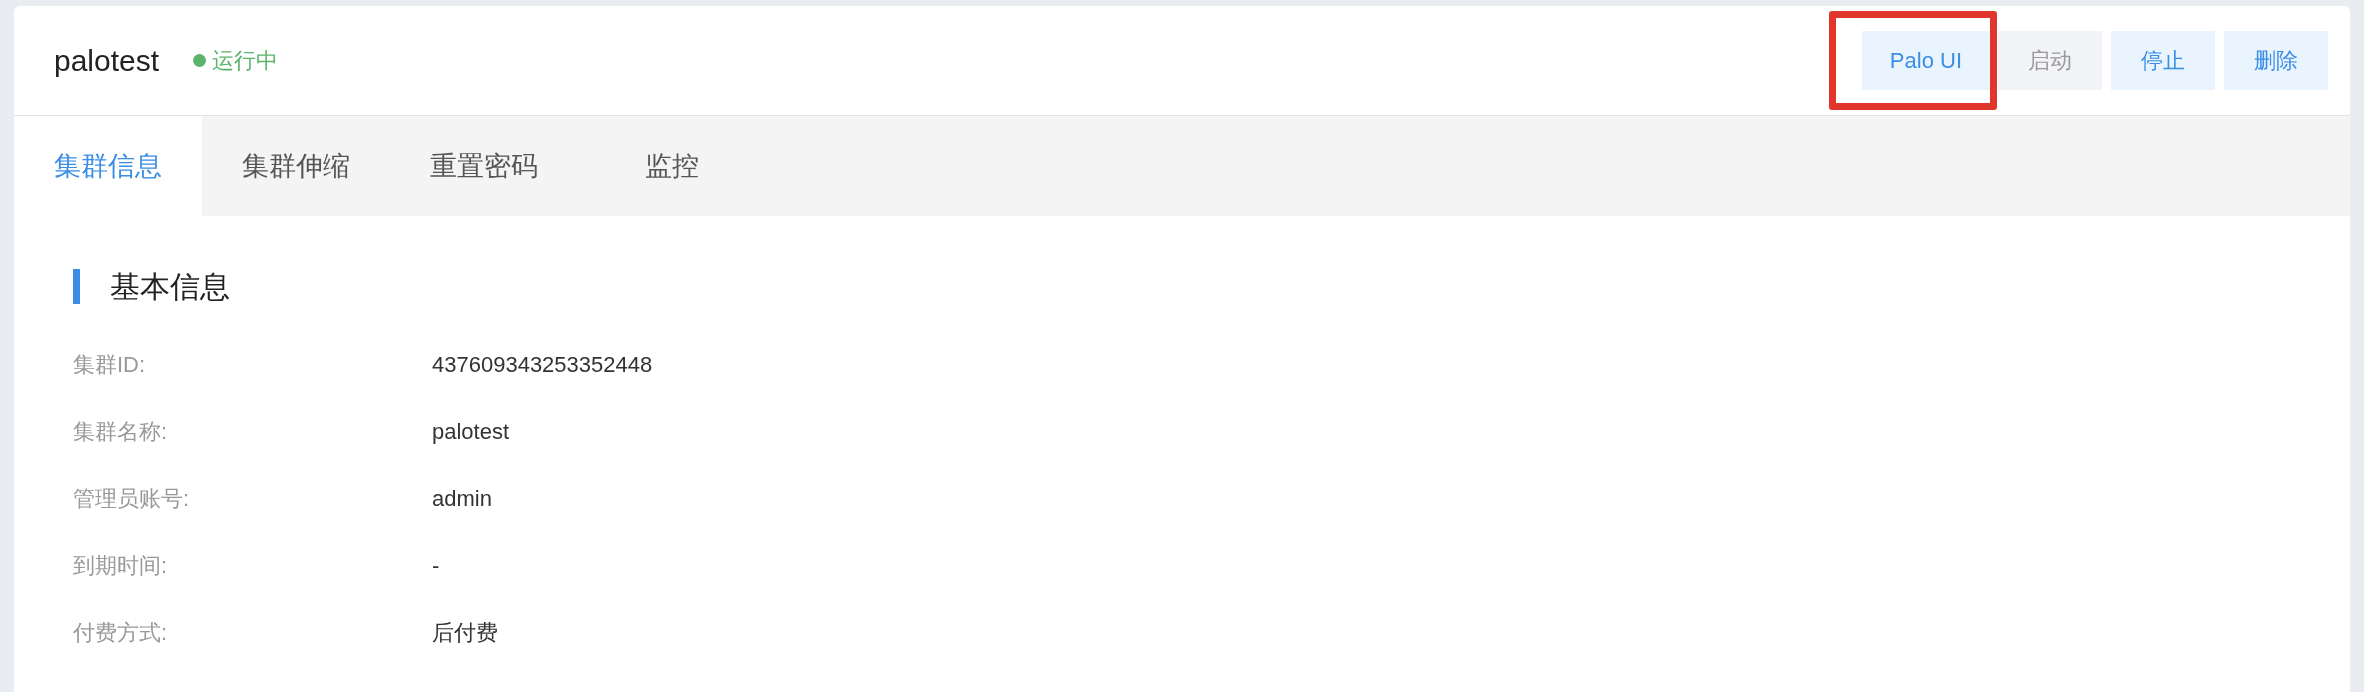 Image resolution: width=2364 pixels, height=692 pixels. I want to click on section-title: 基本信息, so click(170, 287).